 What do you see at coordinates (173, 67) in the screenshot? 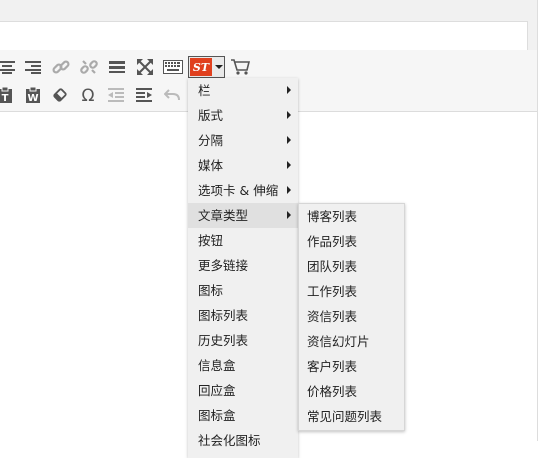
I see `keyboard-icon` at bounding box center [173, 67].